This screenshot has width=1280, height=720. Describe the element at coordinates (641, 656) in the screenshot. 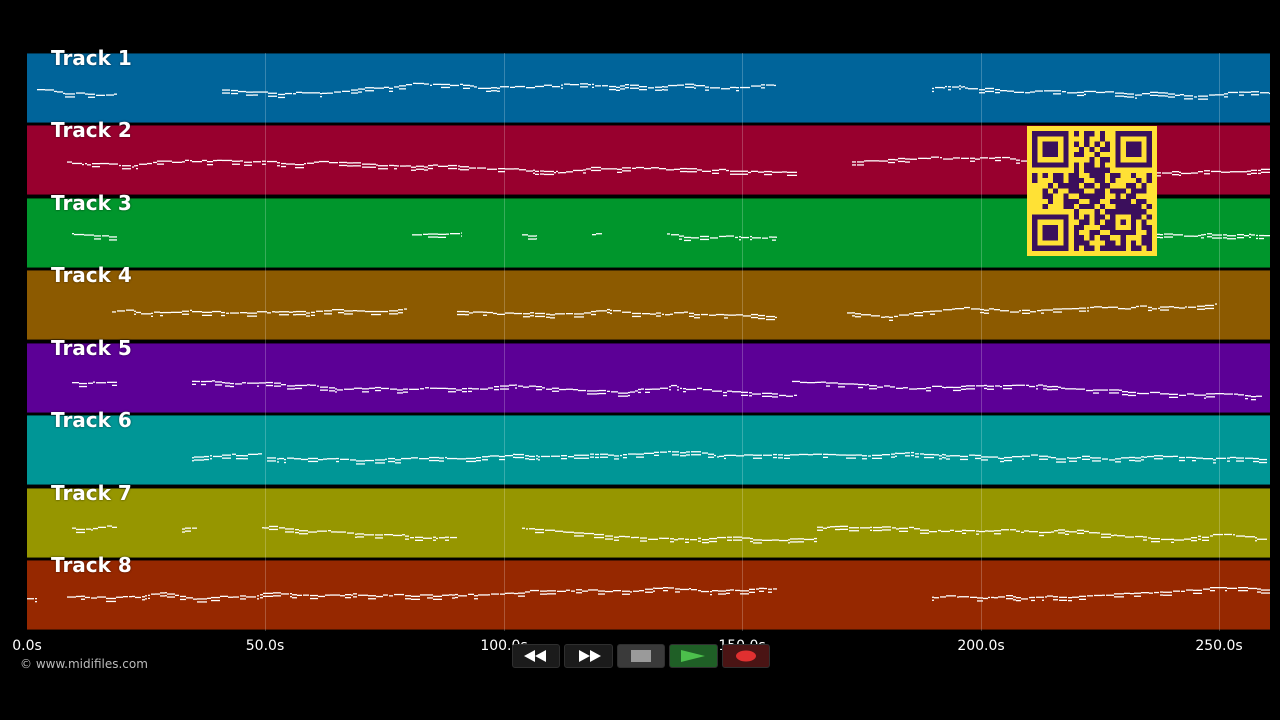

I see `stop-button` at that location.